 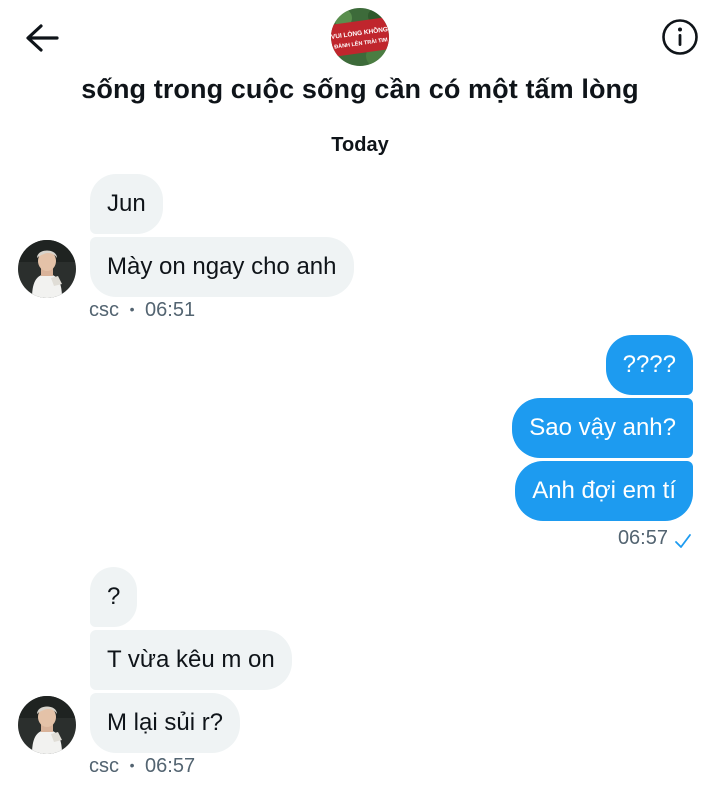 I want to click on incoming-message: Mày on ngay cho anh, so click(x=222, y=267).